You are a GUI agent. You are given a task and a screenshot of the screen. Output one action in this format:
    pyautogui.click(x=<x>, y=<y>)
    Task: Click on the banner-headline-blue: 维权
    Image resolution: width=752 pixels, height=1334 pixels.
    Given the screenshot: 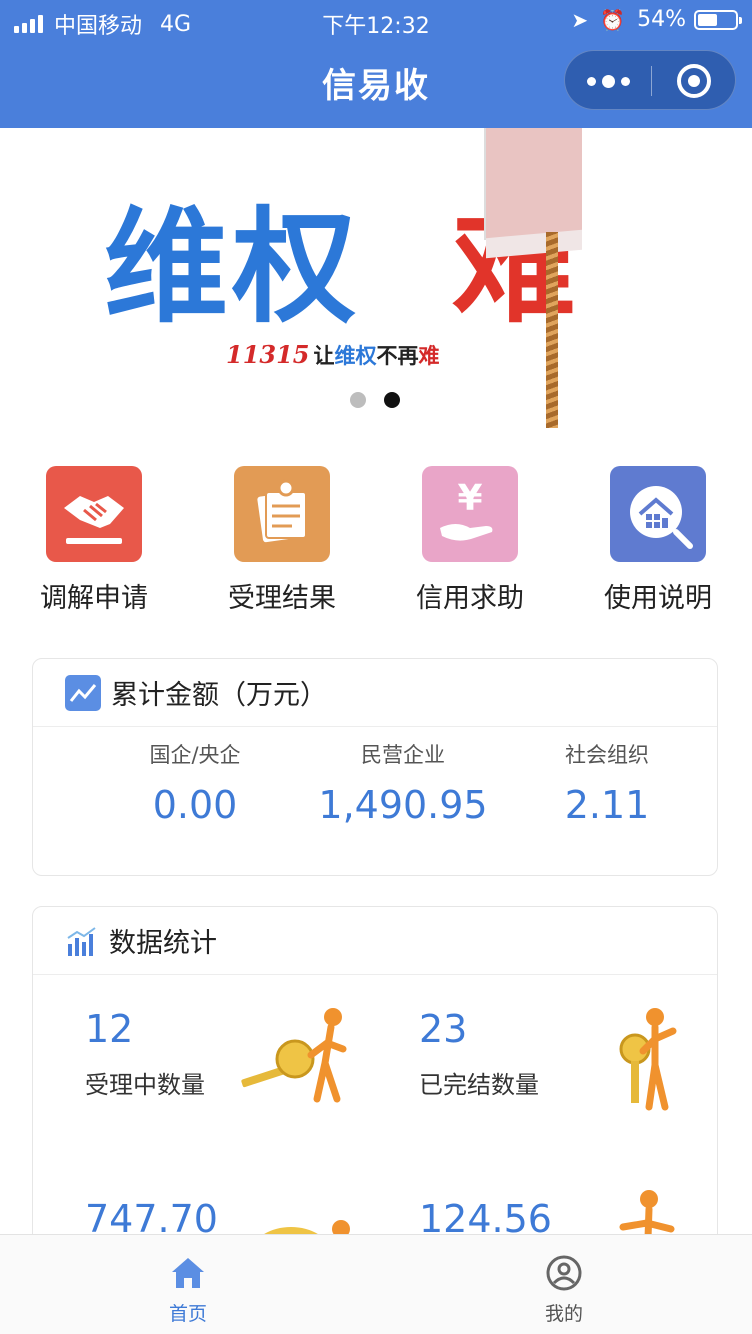 What is the action you would take?
    pyautogui.click(x=232, y=268)
    